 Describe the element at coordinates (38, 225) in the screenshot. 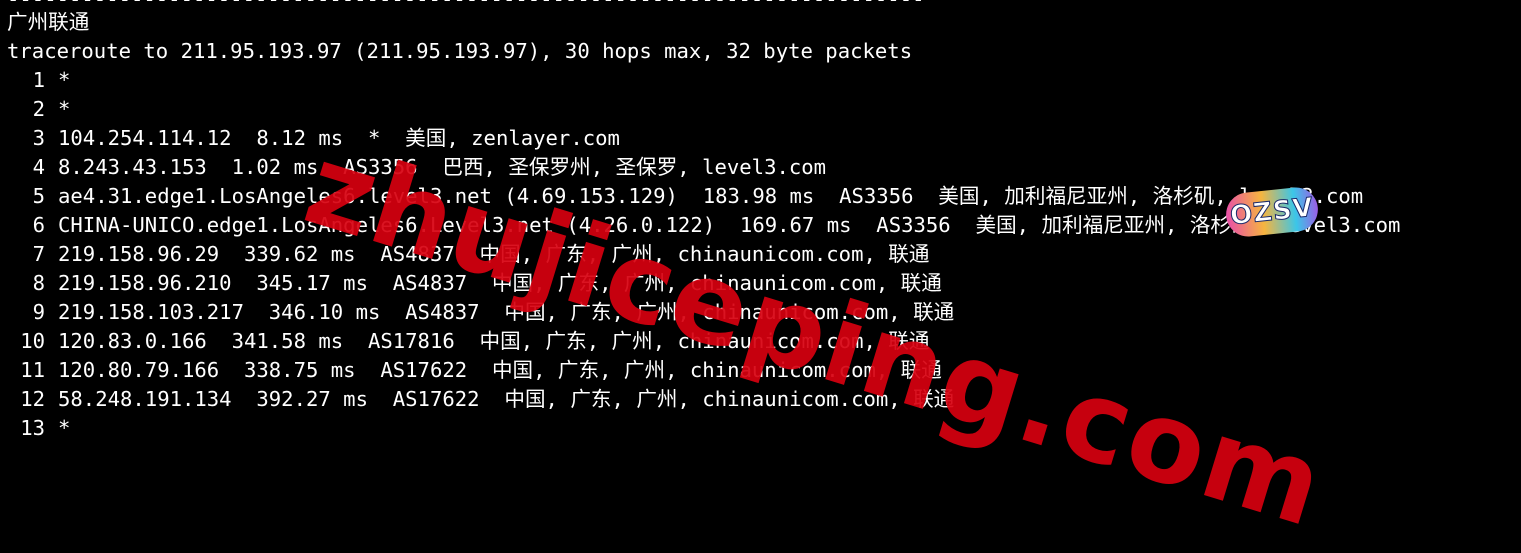

I see `hop-number: 6` at that location.